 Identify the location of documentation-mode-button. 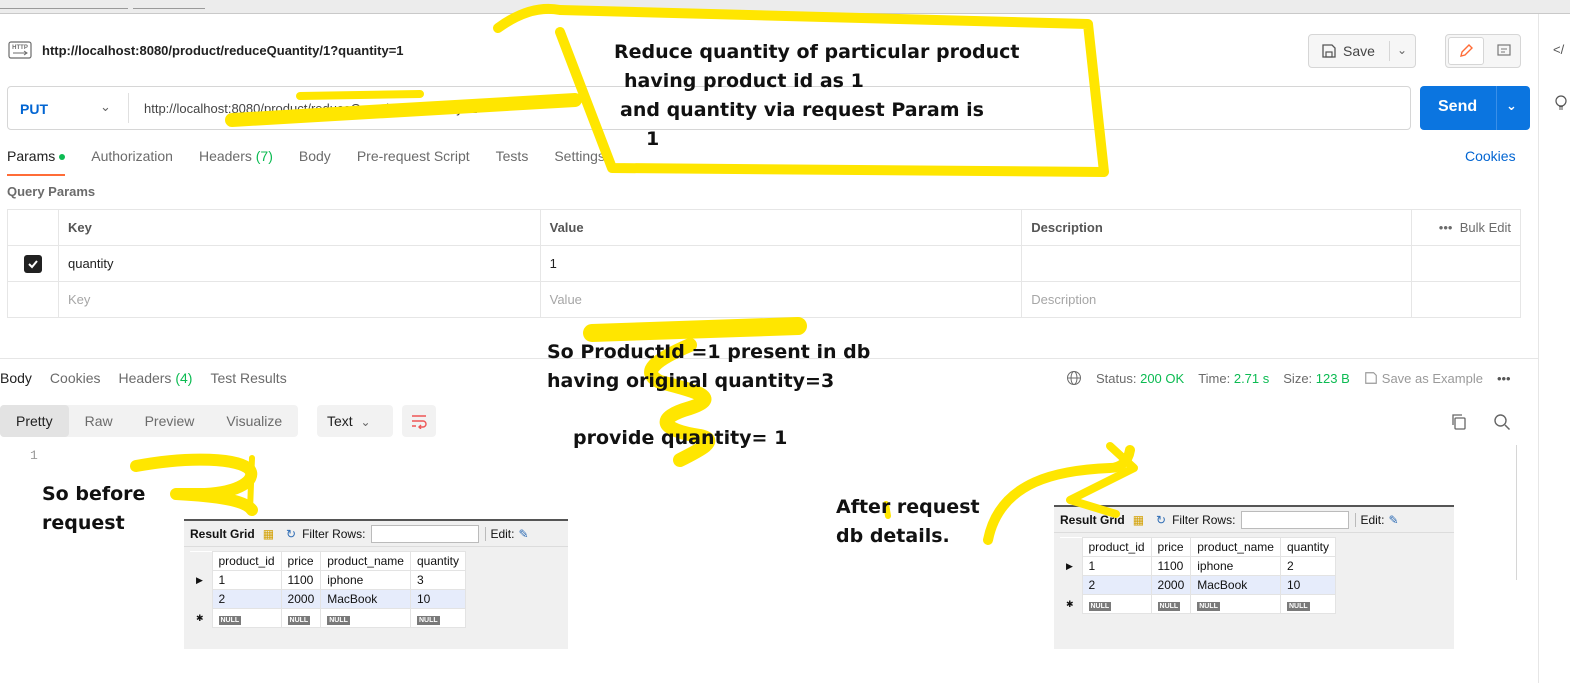
(1504, 51).